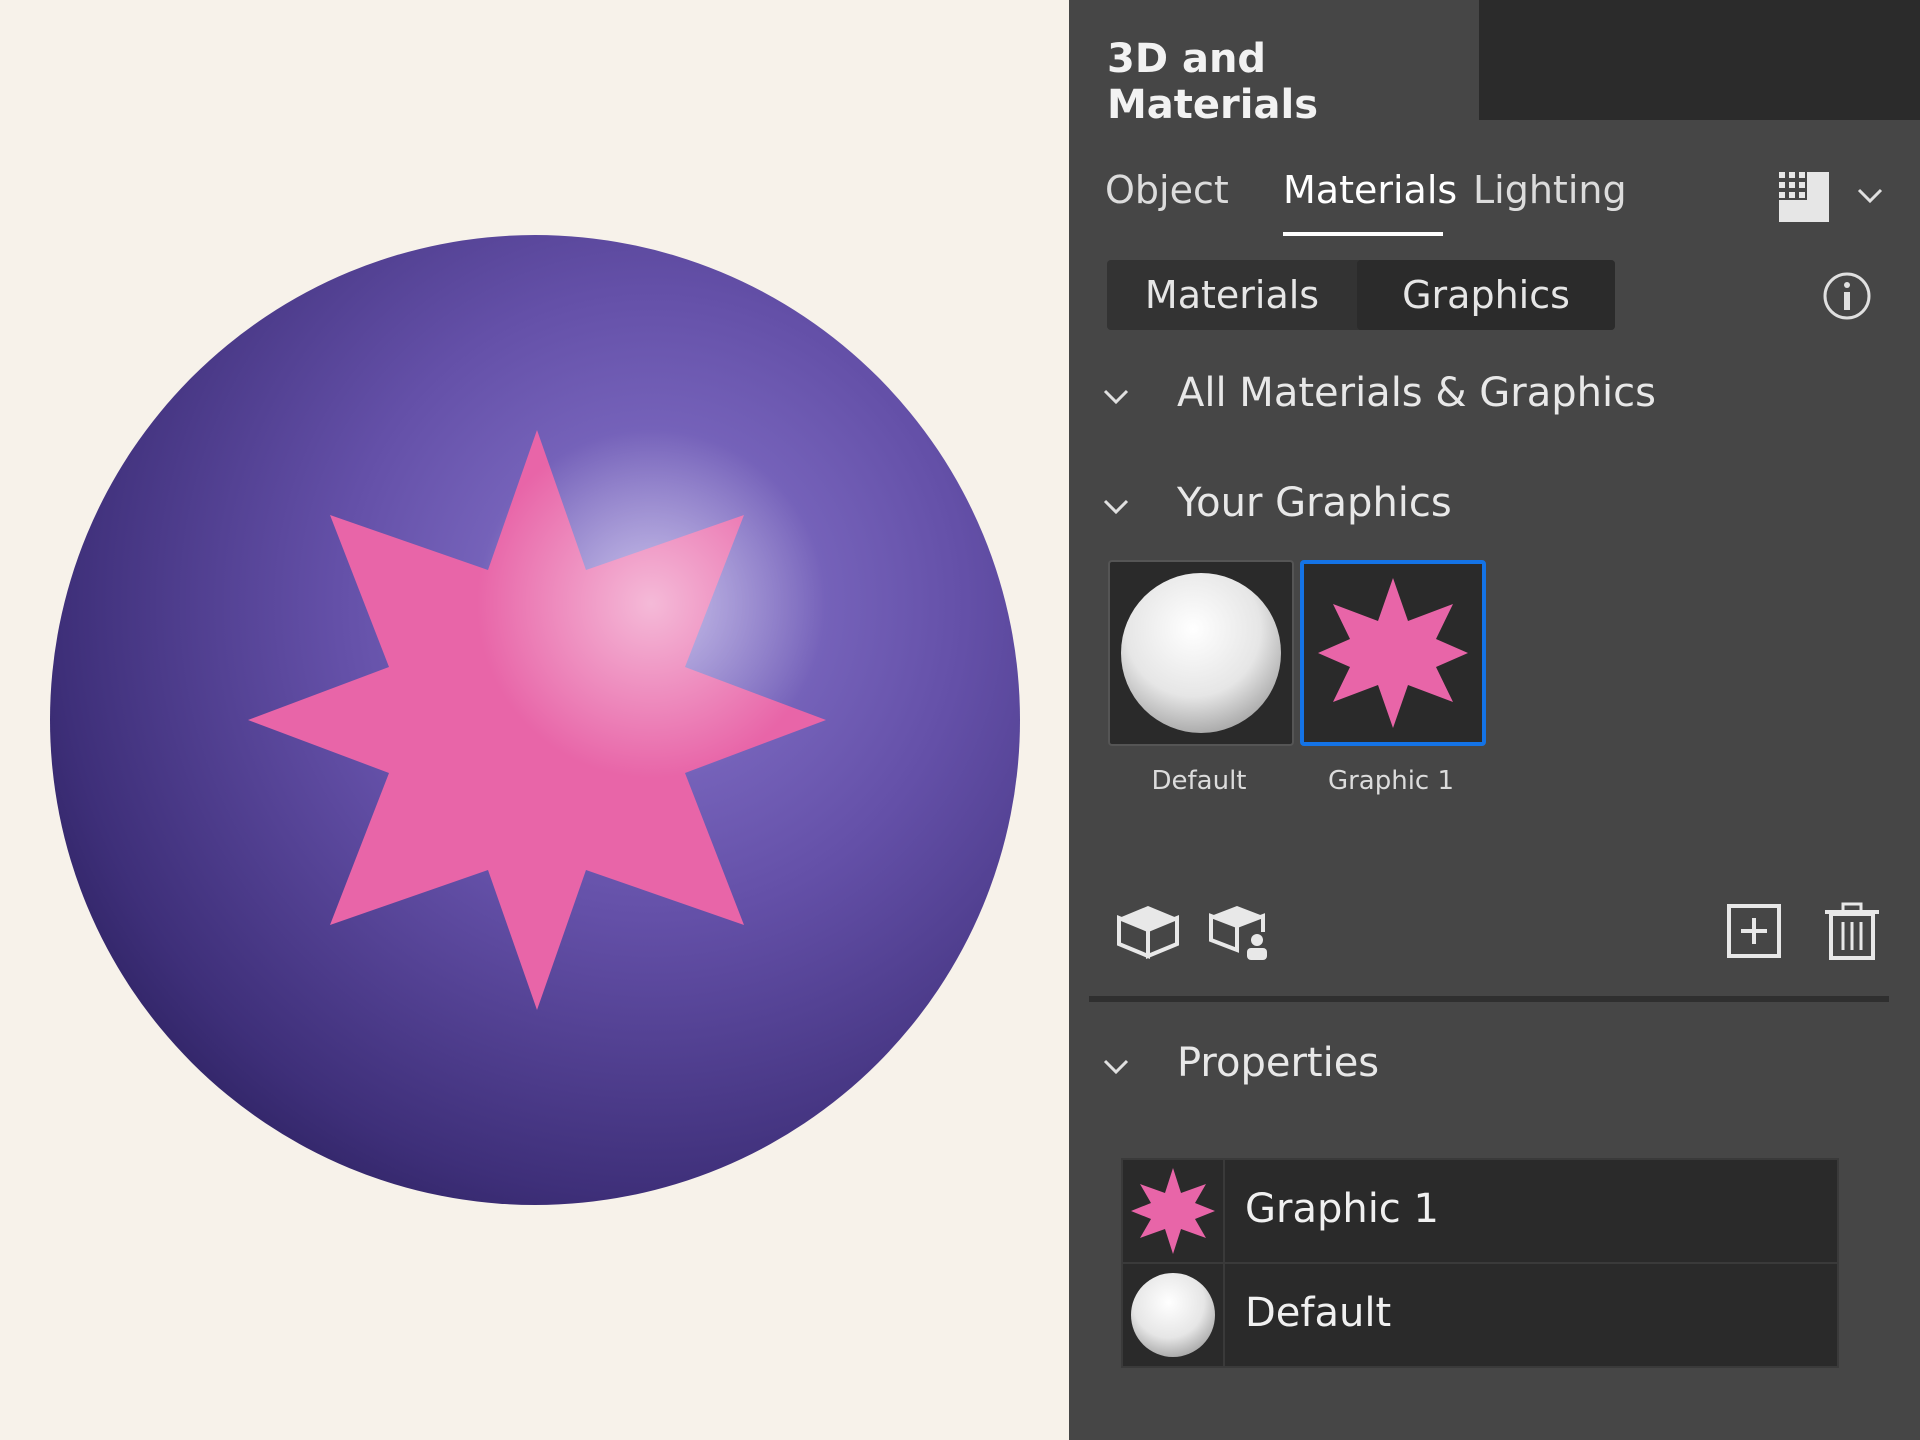 The image size is (1920, 1440). I want to click on tab-object: Object, so click(1167, 190).